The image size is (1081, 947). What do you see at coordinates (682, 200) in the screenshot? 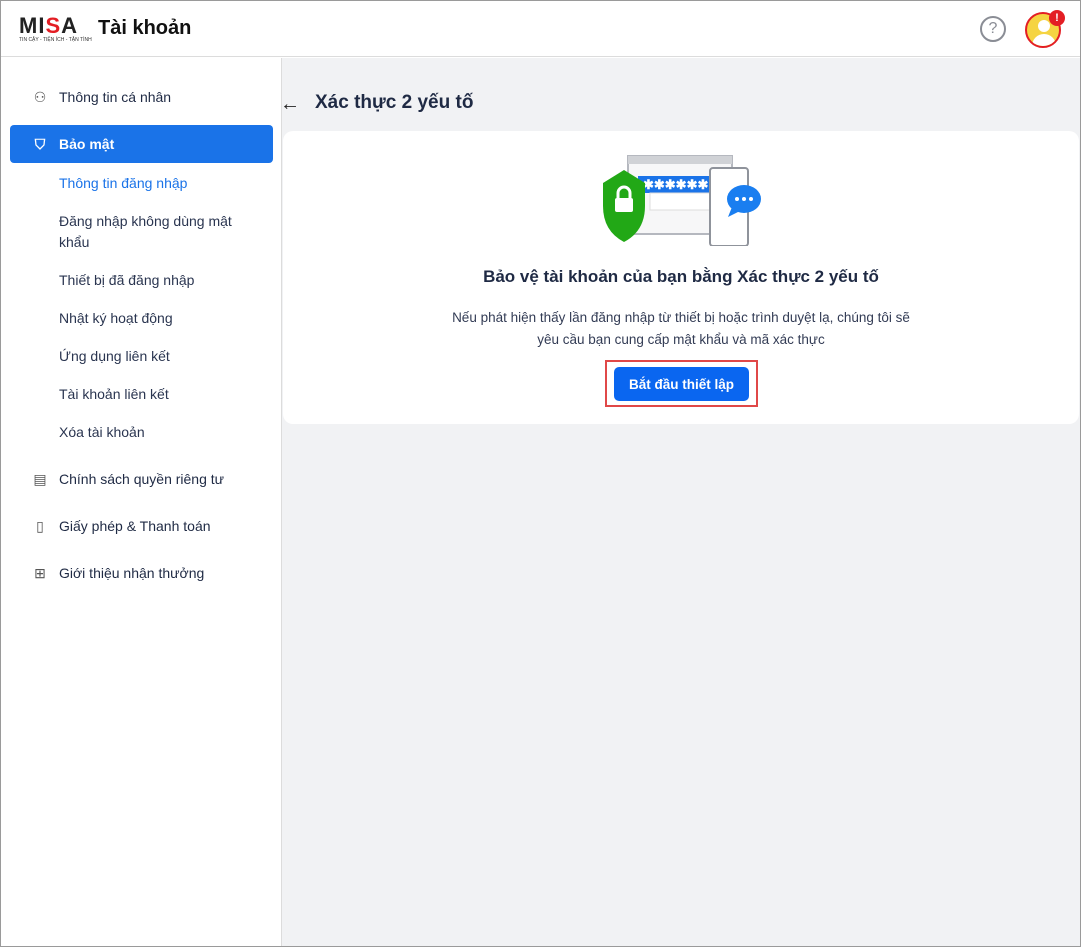
I see `two-factor-illustration: ✱✱✱✱✱✱` at bounding box center [682, 200].